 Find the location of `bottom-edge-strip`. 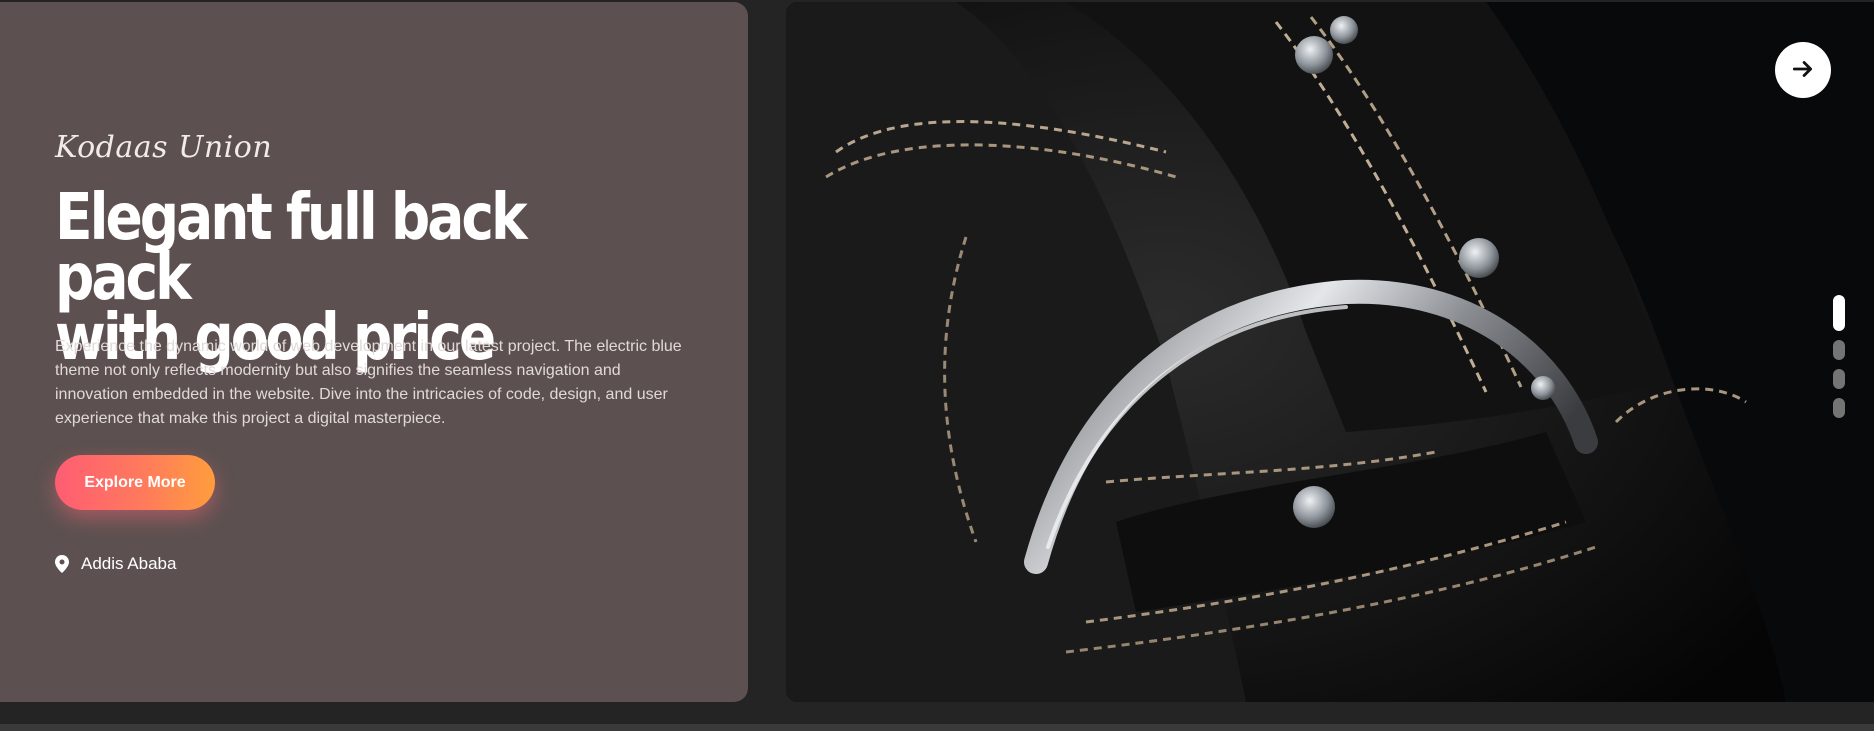

bottom-edge-strip is located at coordinates (937, 727).